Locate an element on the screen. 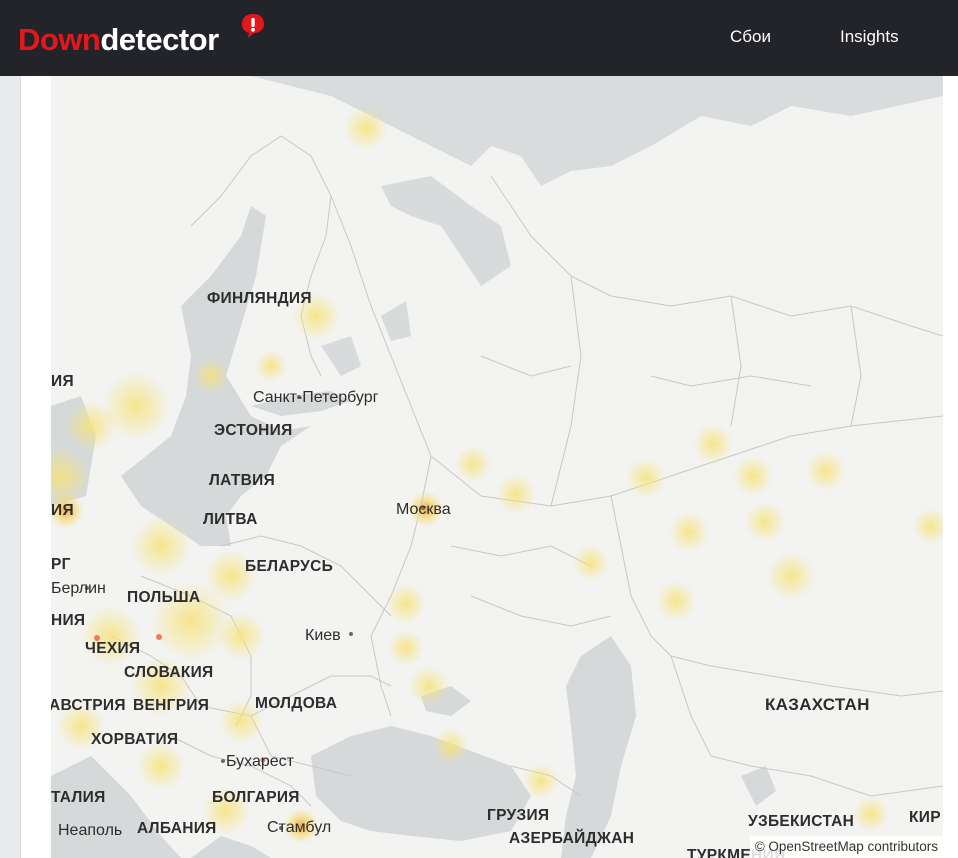  map-label-belarus: БЕЛАРУСЬ is located at coordinates (289, 566).